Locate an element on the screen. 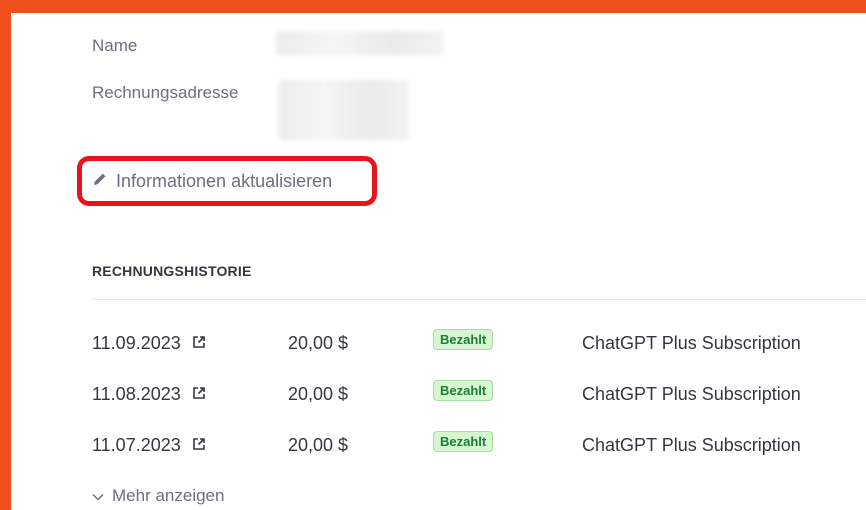 Image resolution: width=866 pixels, height=510 pixels. billing-address-value-redacted is located at coordinates (344, 110).